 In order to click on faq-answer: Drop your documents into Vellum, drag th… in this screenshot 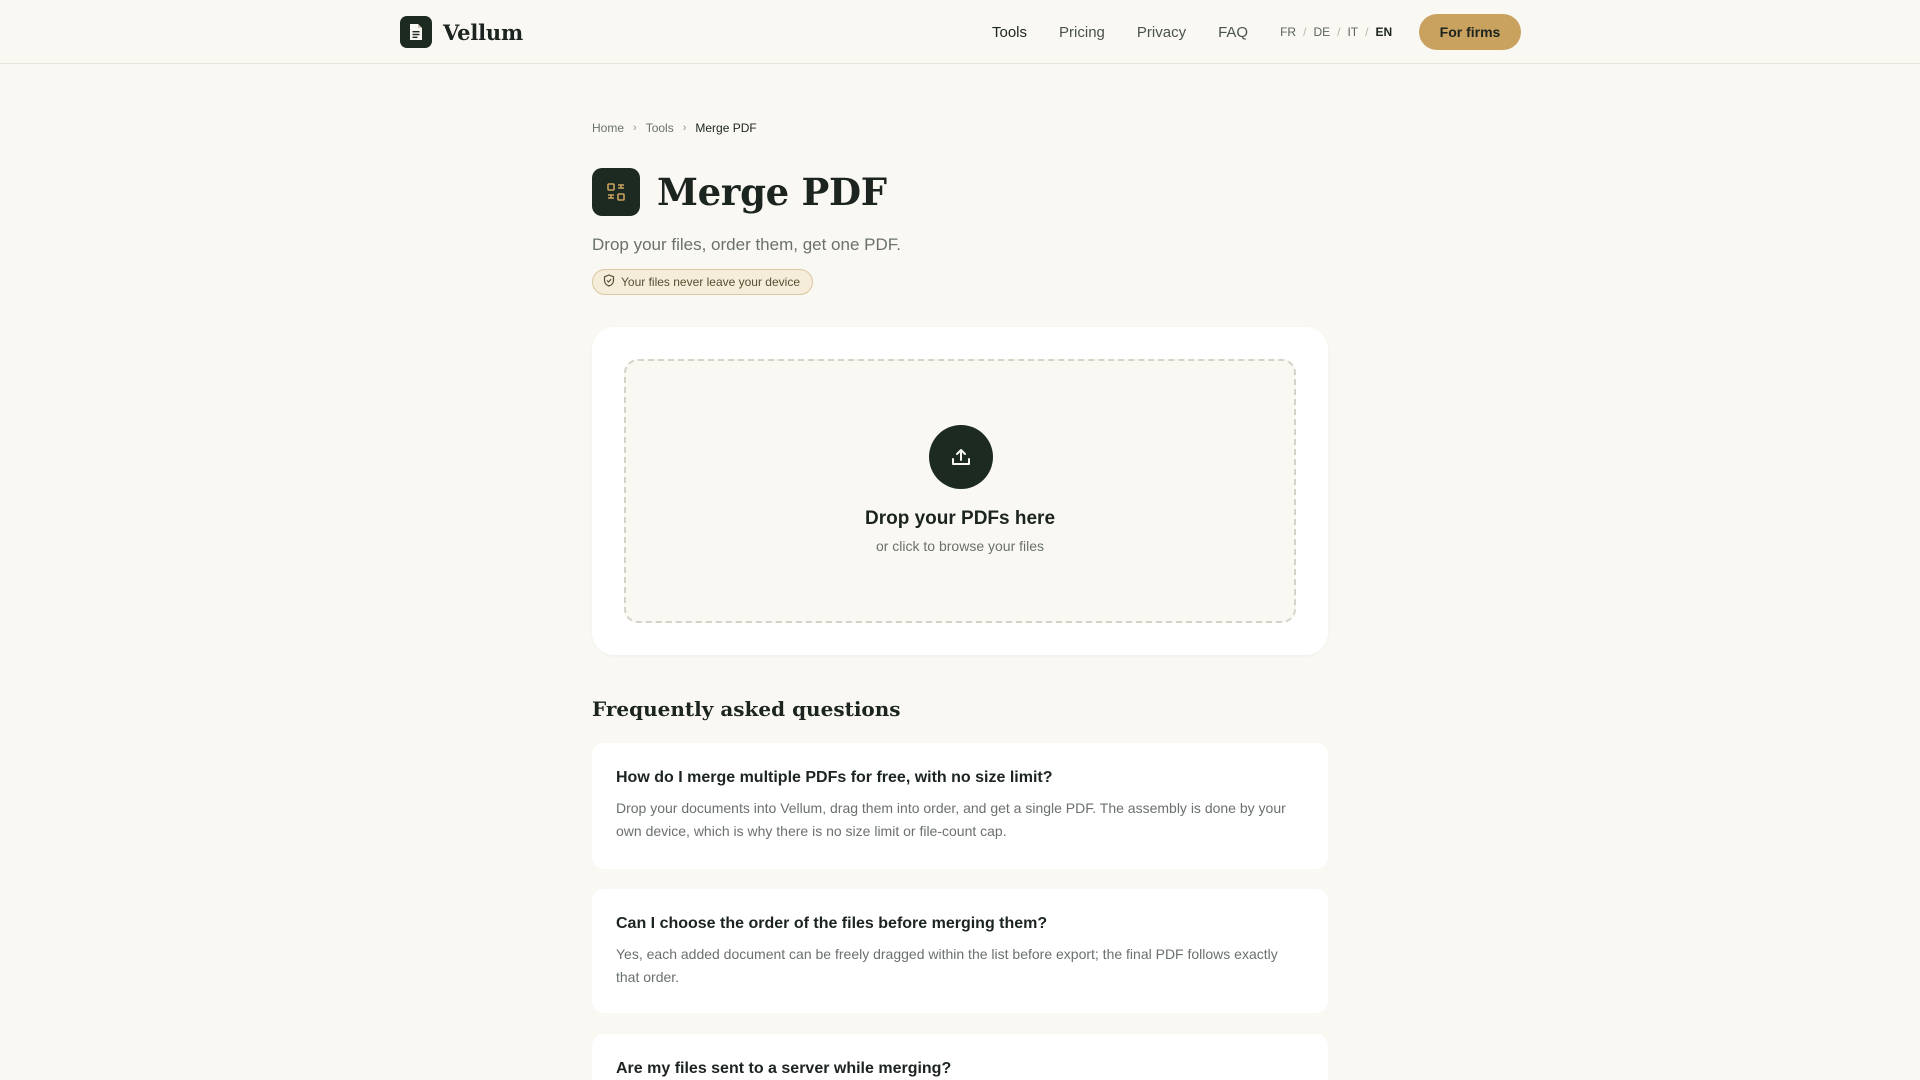, I will do `click(951, 819)`.